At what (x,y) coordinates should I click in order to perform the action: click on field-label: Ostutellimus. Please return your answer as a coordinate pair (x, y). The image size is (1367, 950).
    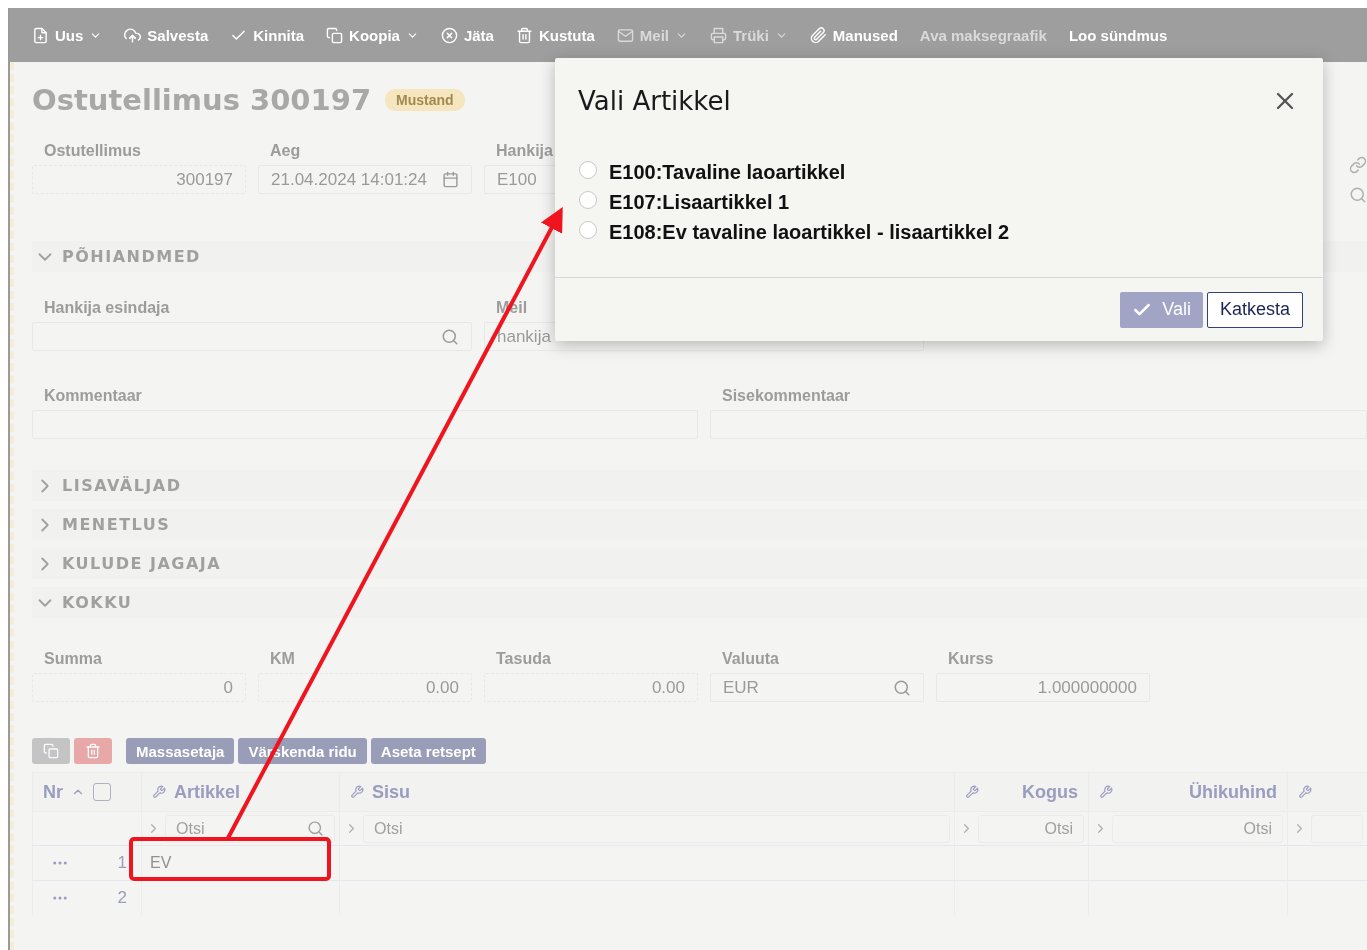
    Looking at the image, I should click on (92, 151).